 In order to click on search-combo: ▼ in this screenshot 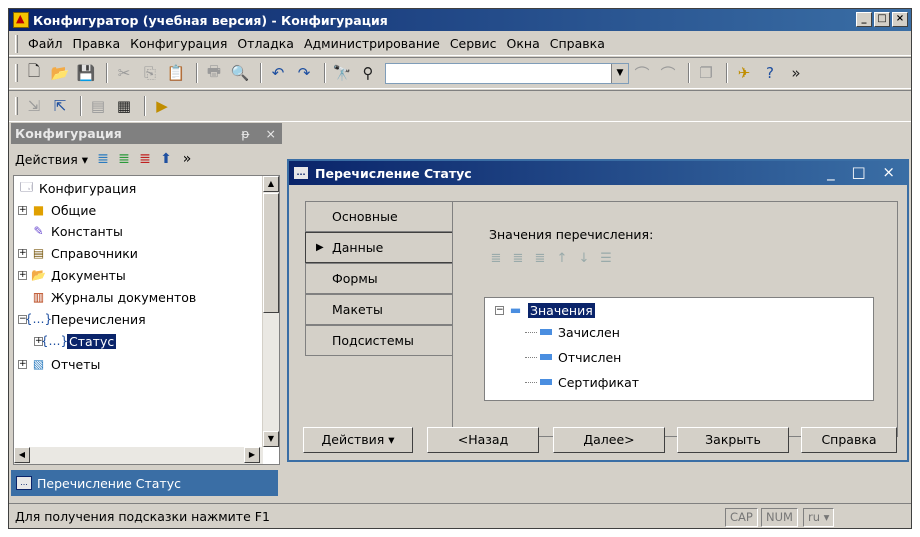, I will do `click(507, 73)`.